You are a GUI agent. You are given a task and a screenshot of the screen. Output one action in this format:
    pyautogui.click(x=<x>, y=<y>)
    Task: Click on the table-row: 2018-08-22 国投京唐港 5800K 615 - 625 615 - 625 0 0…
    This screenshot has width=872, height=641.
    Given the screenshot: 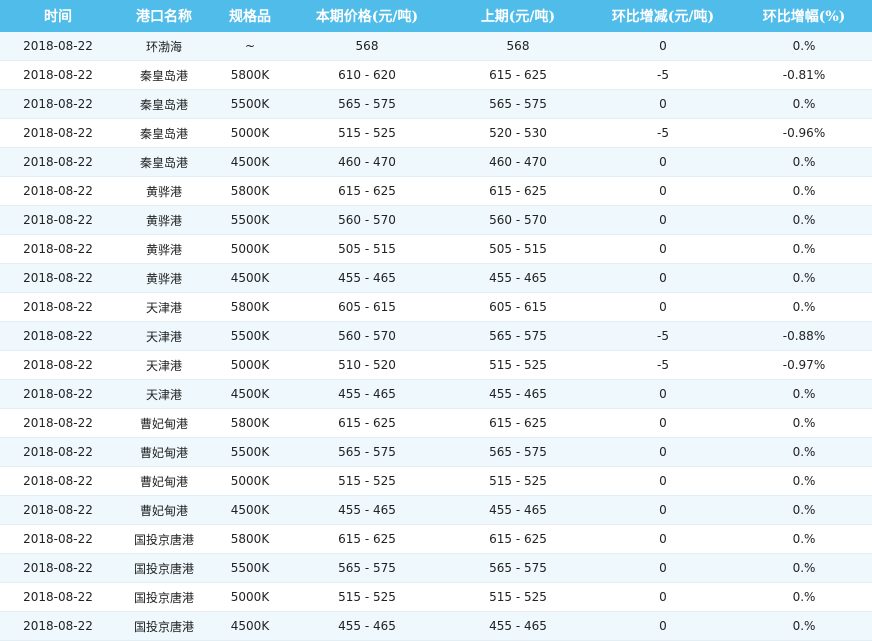 What is the action you would take?
    pyautogui.click(x=436, y=539)
    